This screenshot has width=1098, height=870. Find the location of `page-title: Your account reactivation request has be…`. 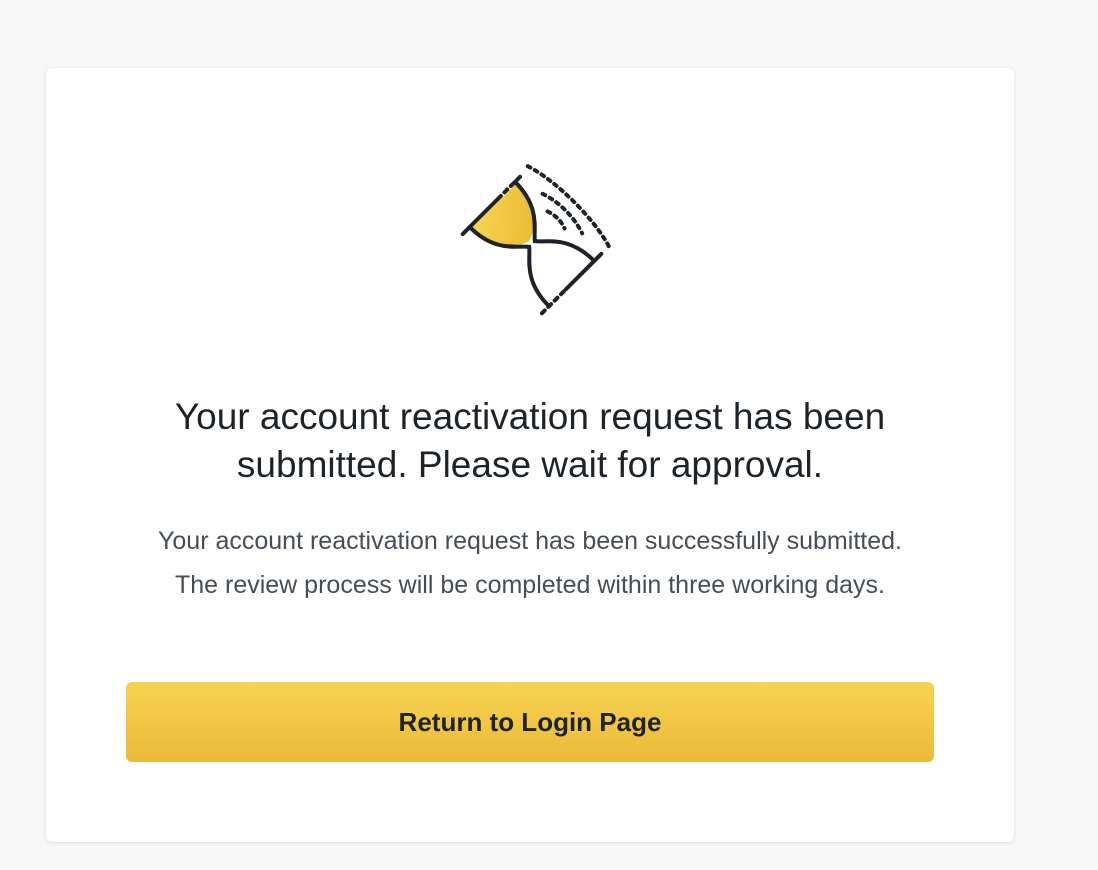

page-title: Your account reactivation request has be… is located at coordinates (530, 440).